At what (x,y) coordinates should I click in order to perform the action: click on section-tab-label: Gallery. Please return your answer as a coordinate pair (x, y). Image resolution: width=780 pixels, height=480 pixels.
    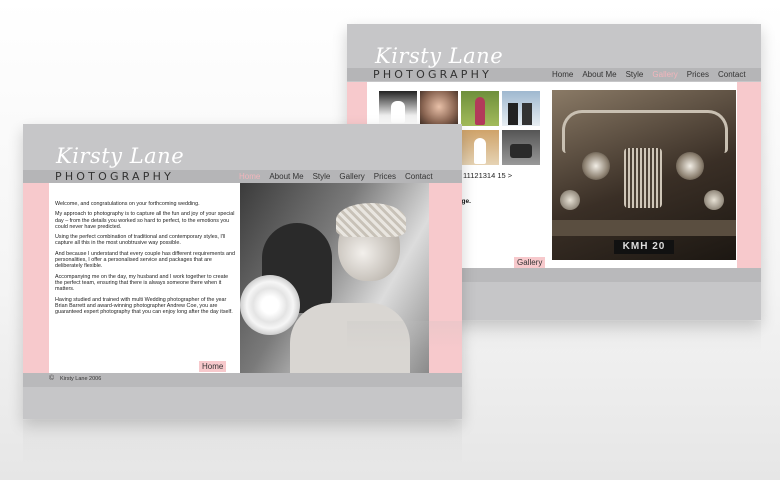
    Looking at the image, I should click on (530, 262).